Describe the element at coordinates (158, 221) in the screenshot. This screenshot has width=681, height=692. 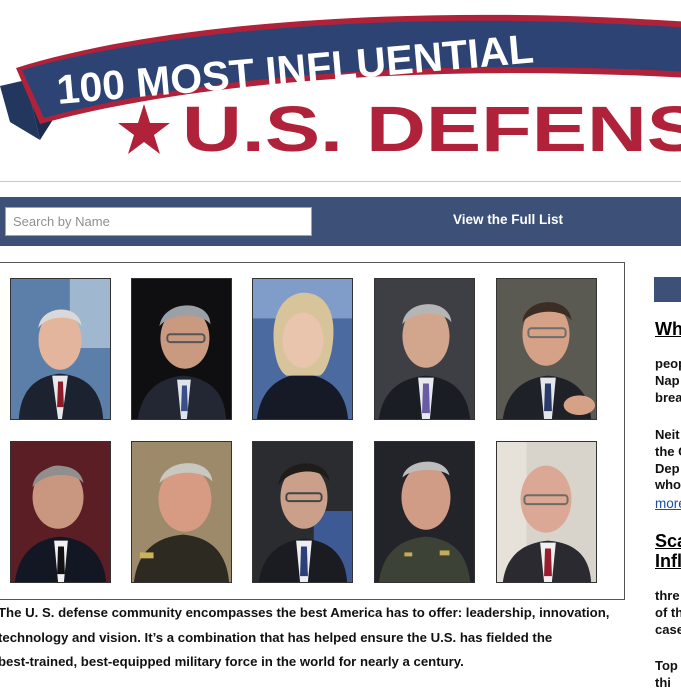
I see `search-input` at that location.